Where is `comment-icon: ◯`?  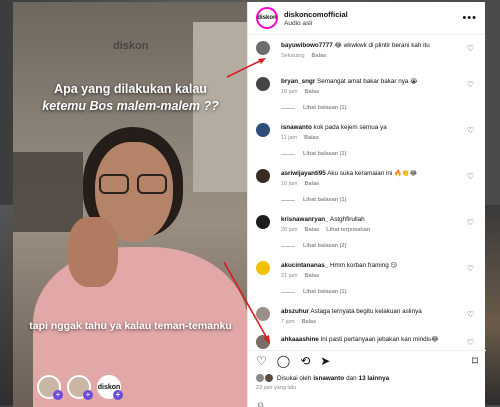
comment-icon: ◯ is located at coordinates (283, 361).